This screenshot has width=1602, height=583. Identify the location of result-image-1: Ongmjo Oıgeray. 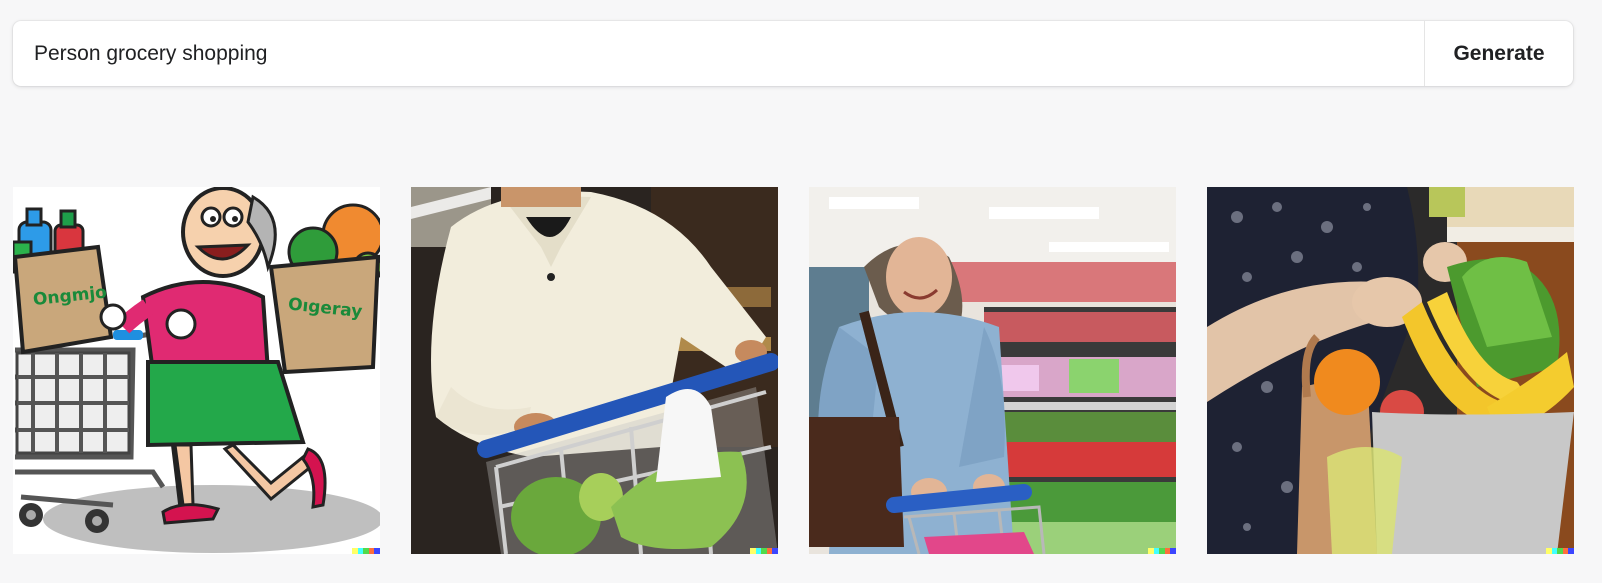
(196, 370).